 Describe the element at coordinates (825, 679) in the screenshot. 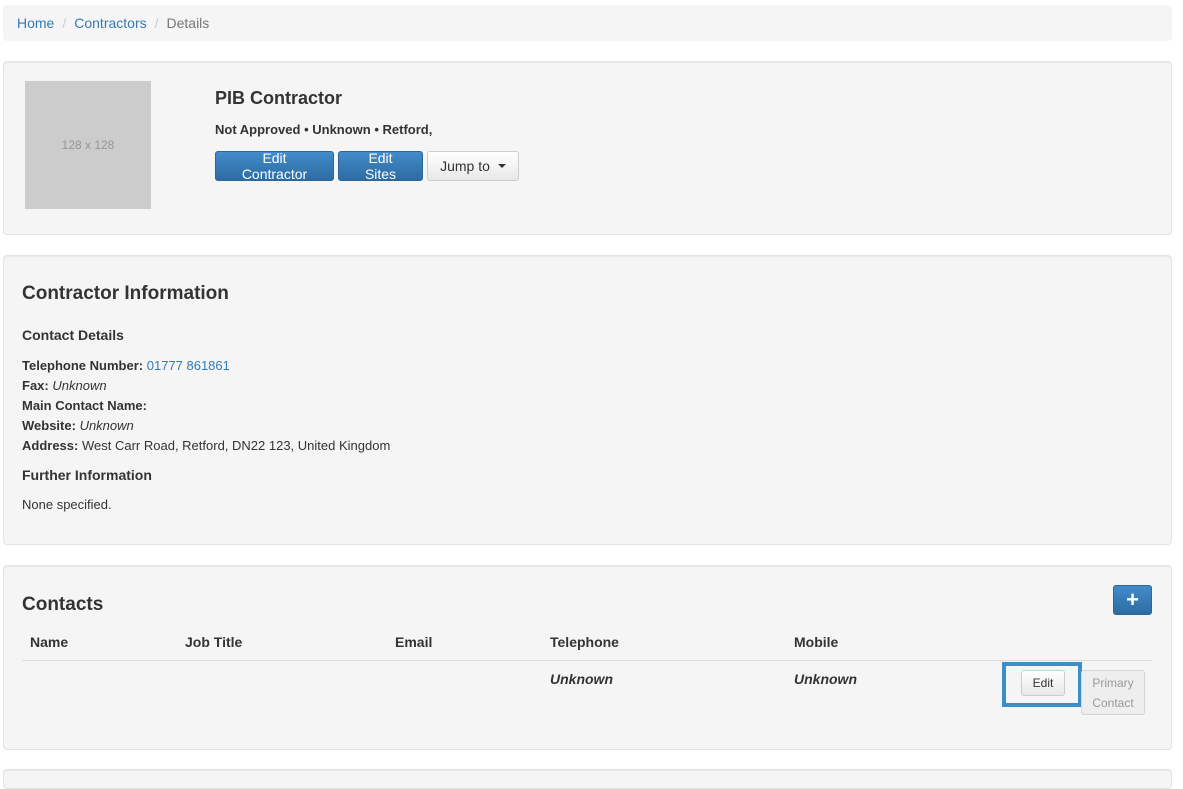

I see `contact-mobile-cell: Unknown` at that location.